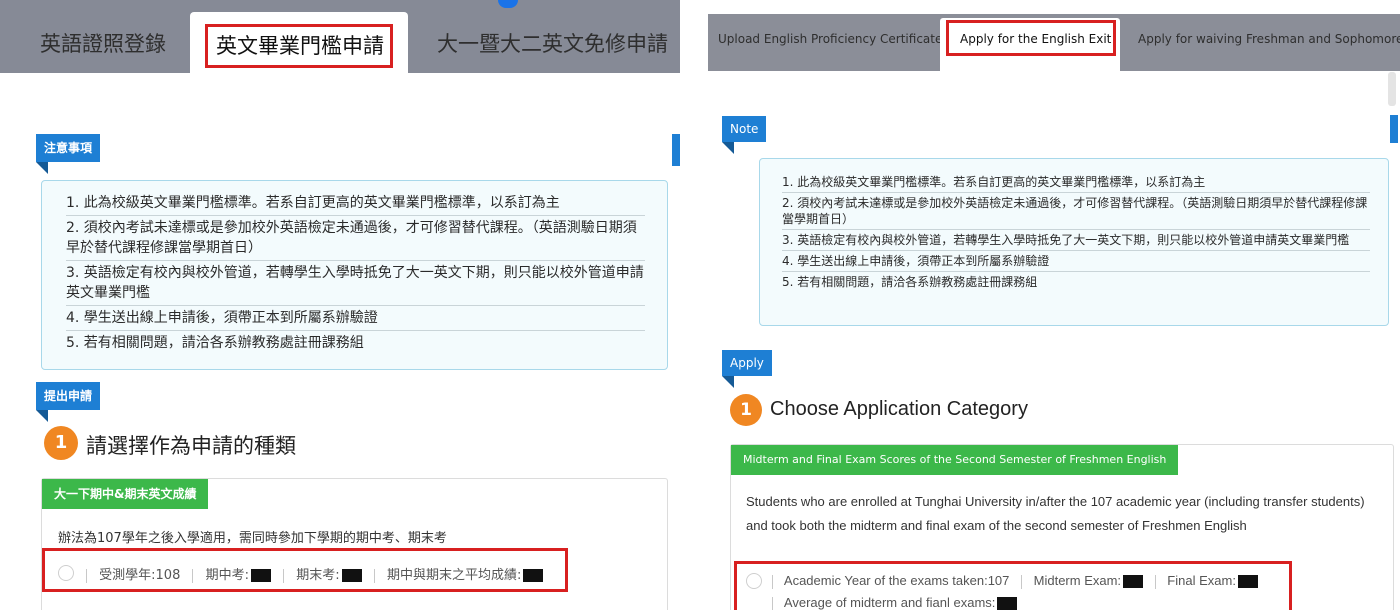  What do you see at coordinates (744, 129) in the screenshot?
I see `note-header: Note` at bounding box center [744, 129].